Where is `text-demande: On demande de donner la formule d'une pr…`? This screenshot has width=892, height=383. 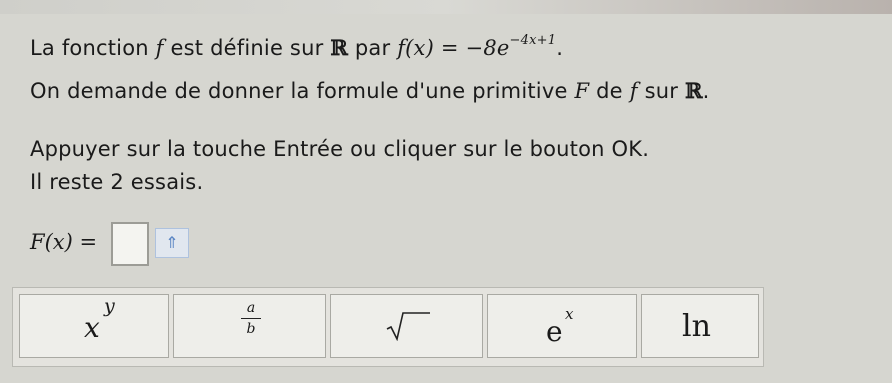
text-demande: On demande de donner la formule d'une pr… is located at coordinates (299, 91).